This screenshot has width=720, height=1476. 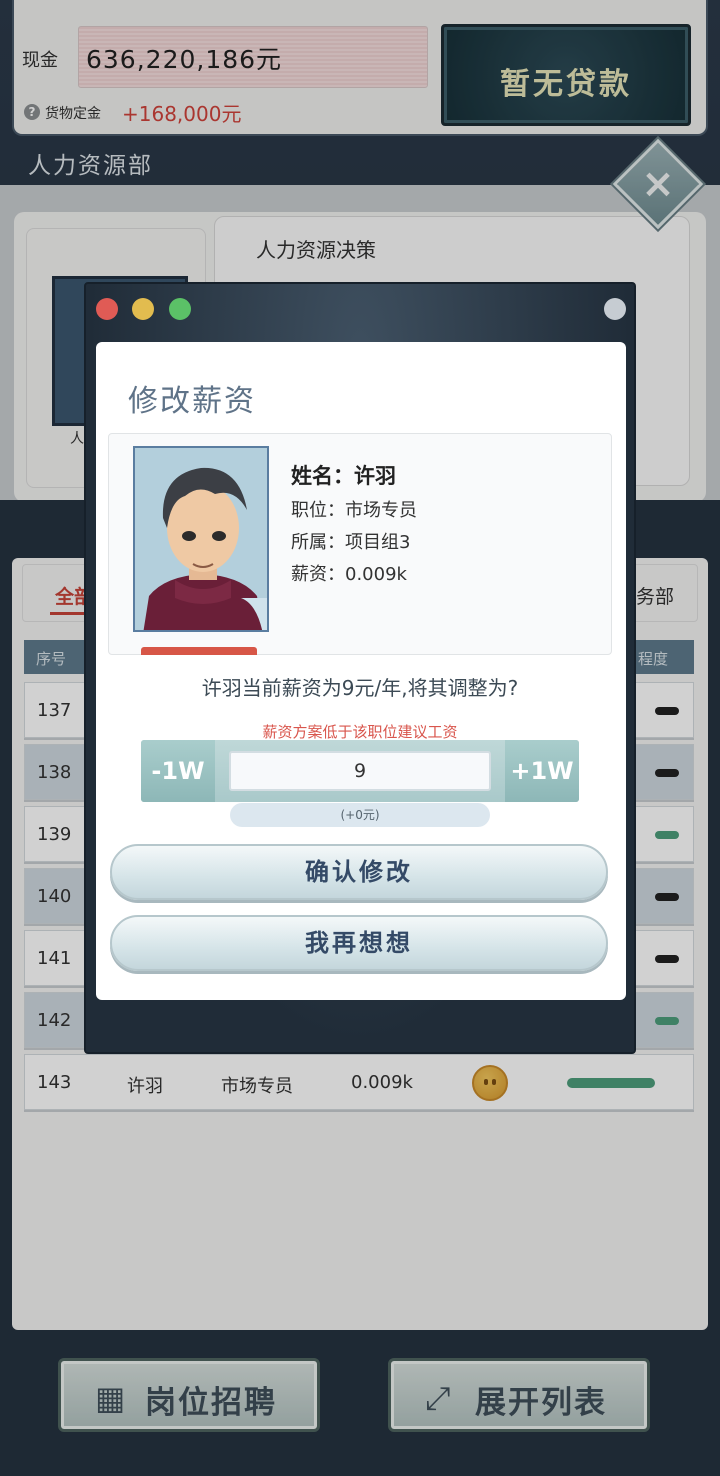 What do you see at coordinates (615, 309) in the screenshot?
I see `window-menu-dot` at bounding box center [615, 309].